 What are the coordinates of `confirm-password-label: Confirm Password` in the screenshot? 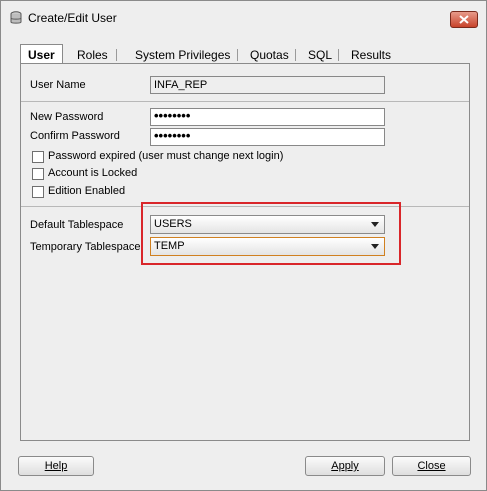 It's located at (75, 136).